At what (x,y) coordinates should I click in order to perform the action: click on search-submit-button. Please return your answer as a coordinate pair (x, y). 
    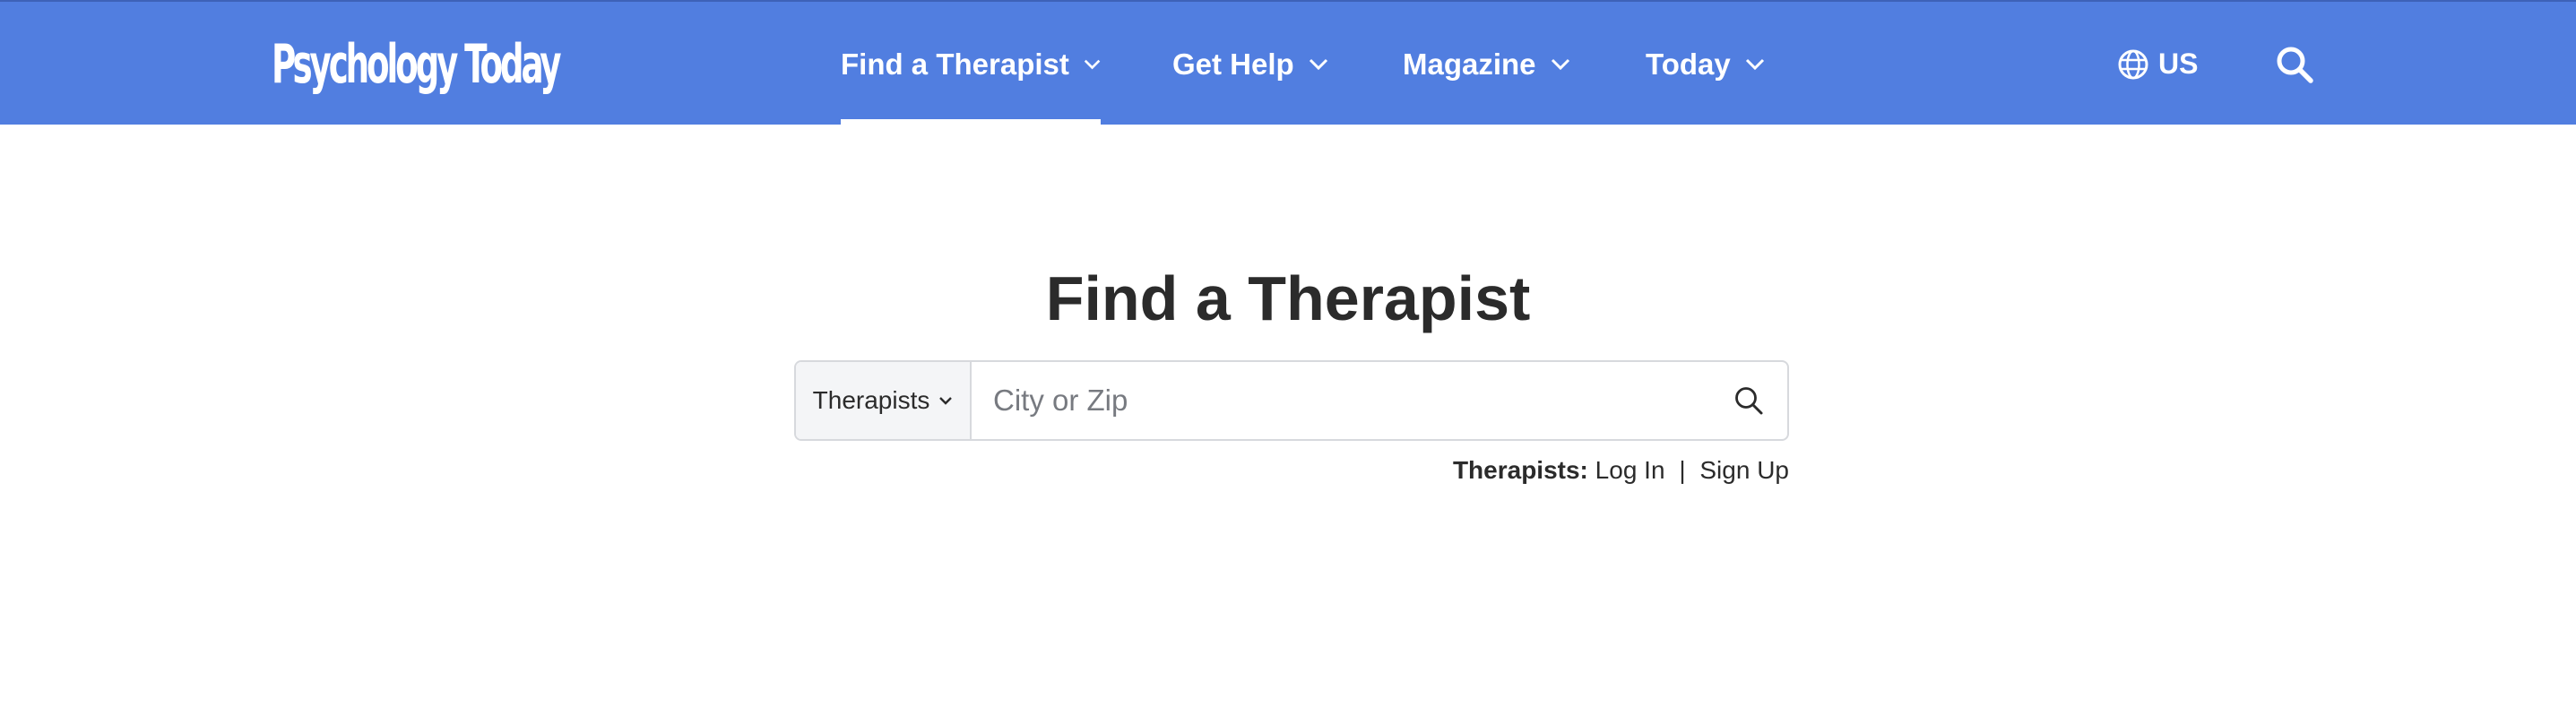
    Looking at the image, I should click on (1748, 400).